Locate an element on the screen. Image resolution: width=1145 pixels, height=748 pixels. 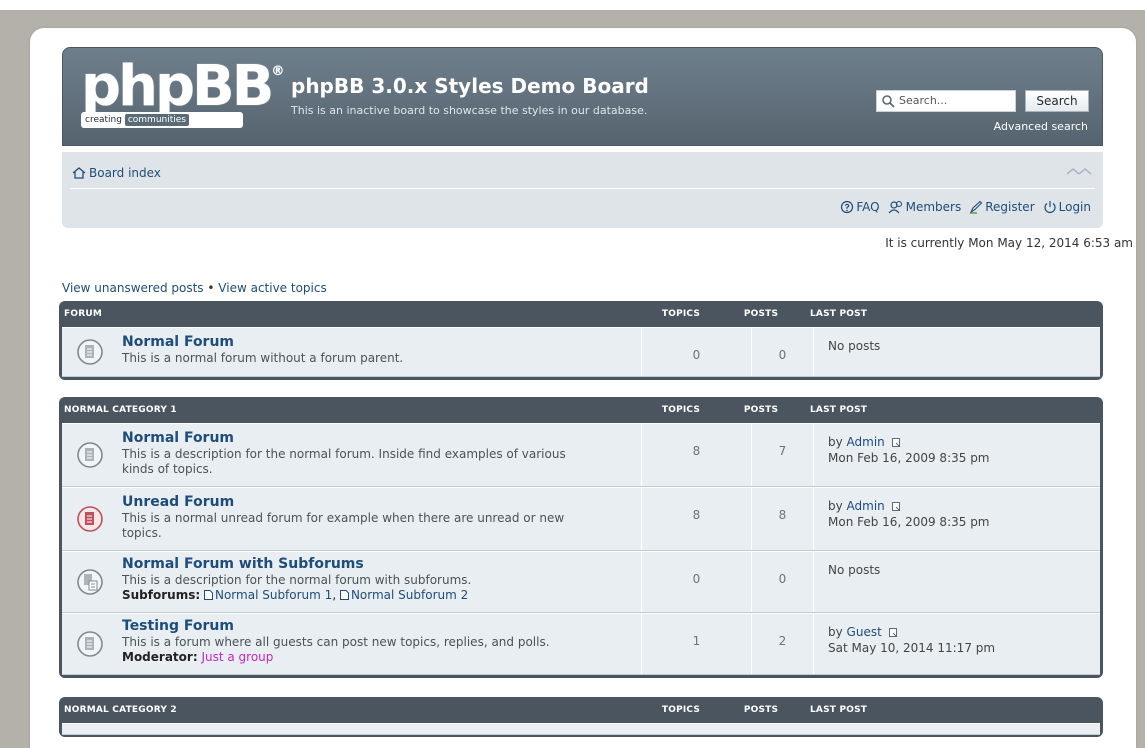
subforum-link: Normal Subforum 2 is located at coordinates (403, 595).